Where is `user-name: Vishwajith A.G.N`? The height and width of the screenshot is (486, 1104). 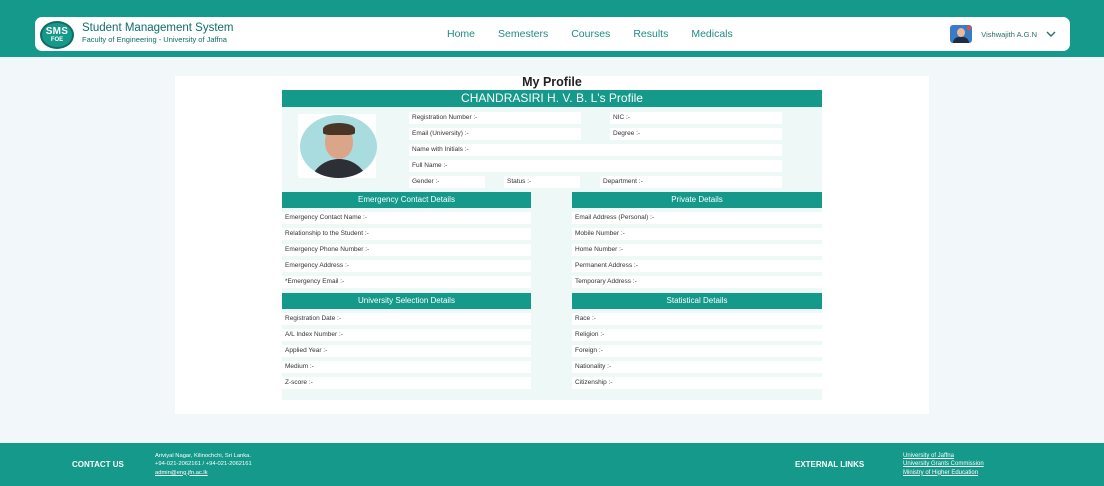 user-name: Vishwajith A.G.N is located at coordinates (1009, 34).